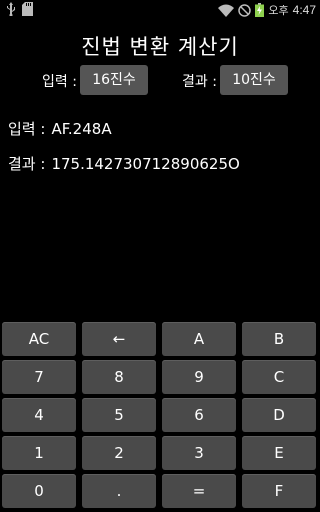 The image size is (320, 512). Describe the element at coordinates (279, 415) in the screenshot. I see `key-d: D` at that location.